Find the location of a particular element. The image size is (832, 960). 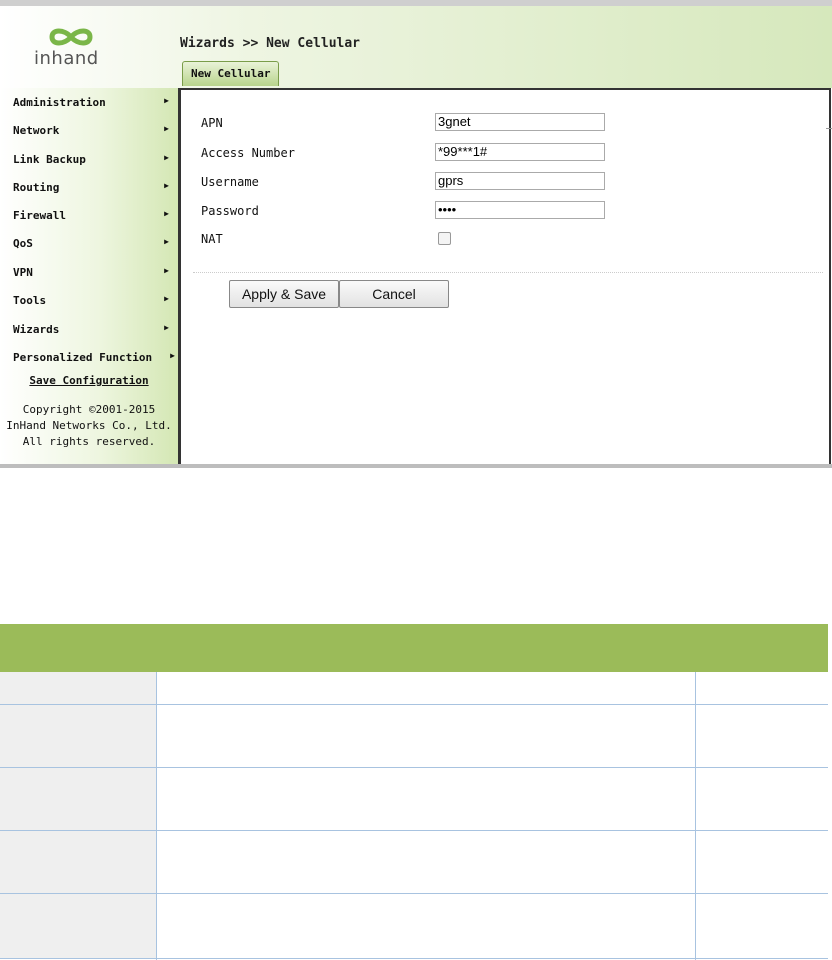

access-number-input: *99***1# is located at coordinates (520, 152).